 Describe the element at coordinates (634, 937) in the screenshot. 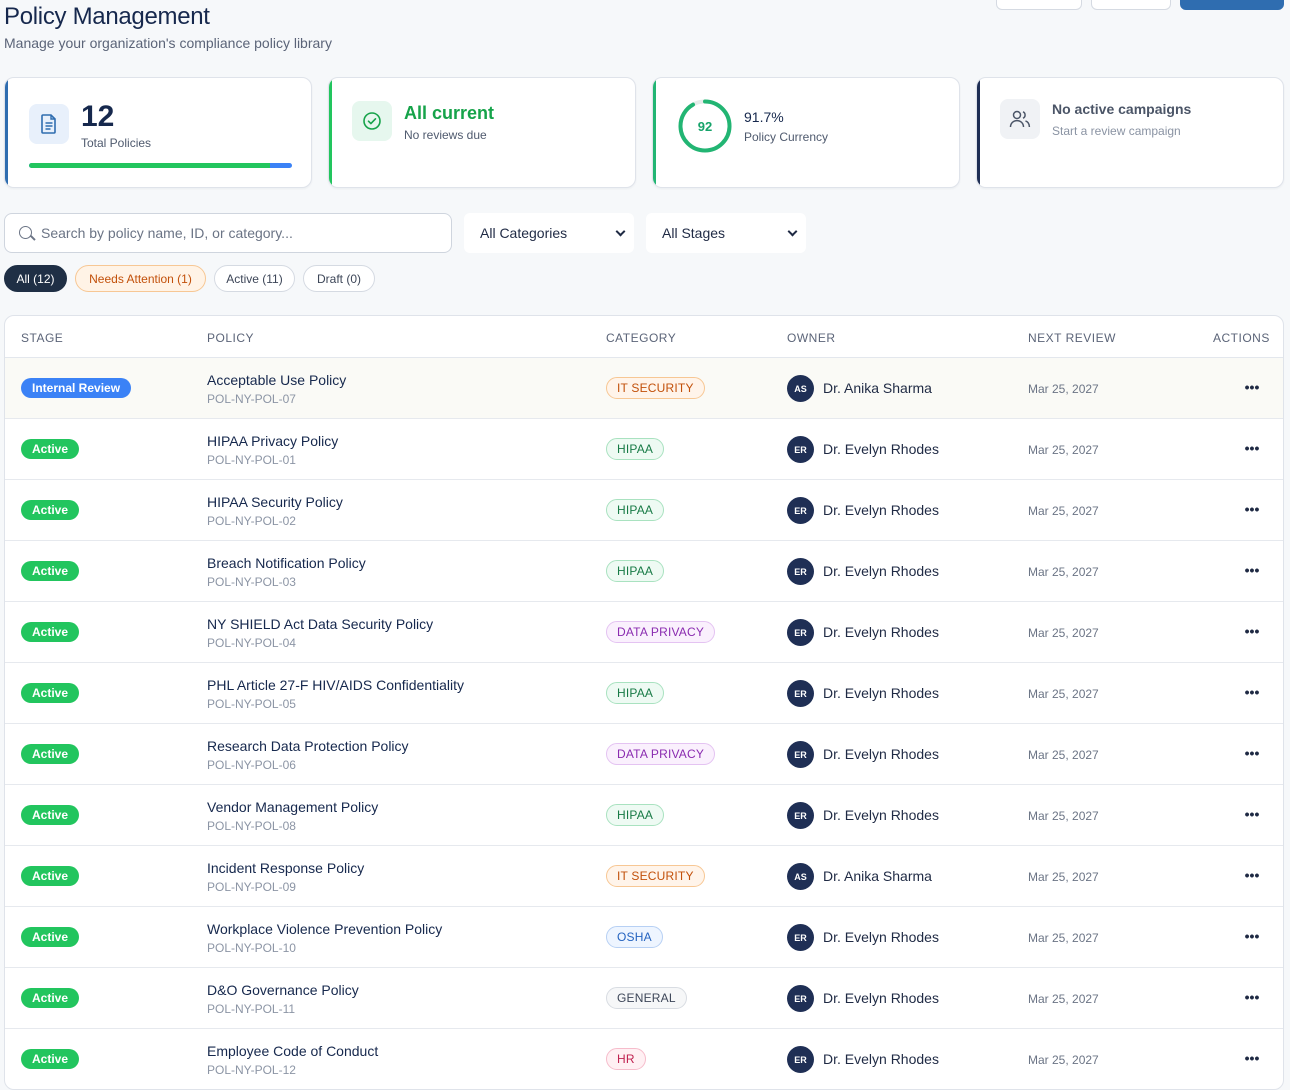

I see `category-badge: OSHA` at that location.